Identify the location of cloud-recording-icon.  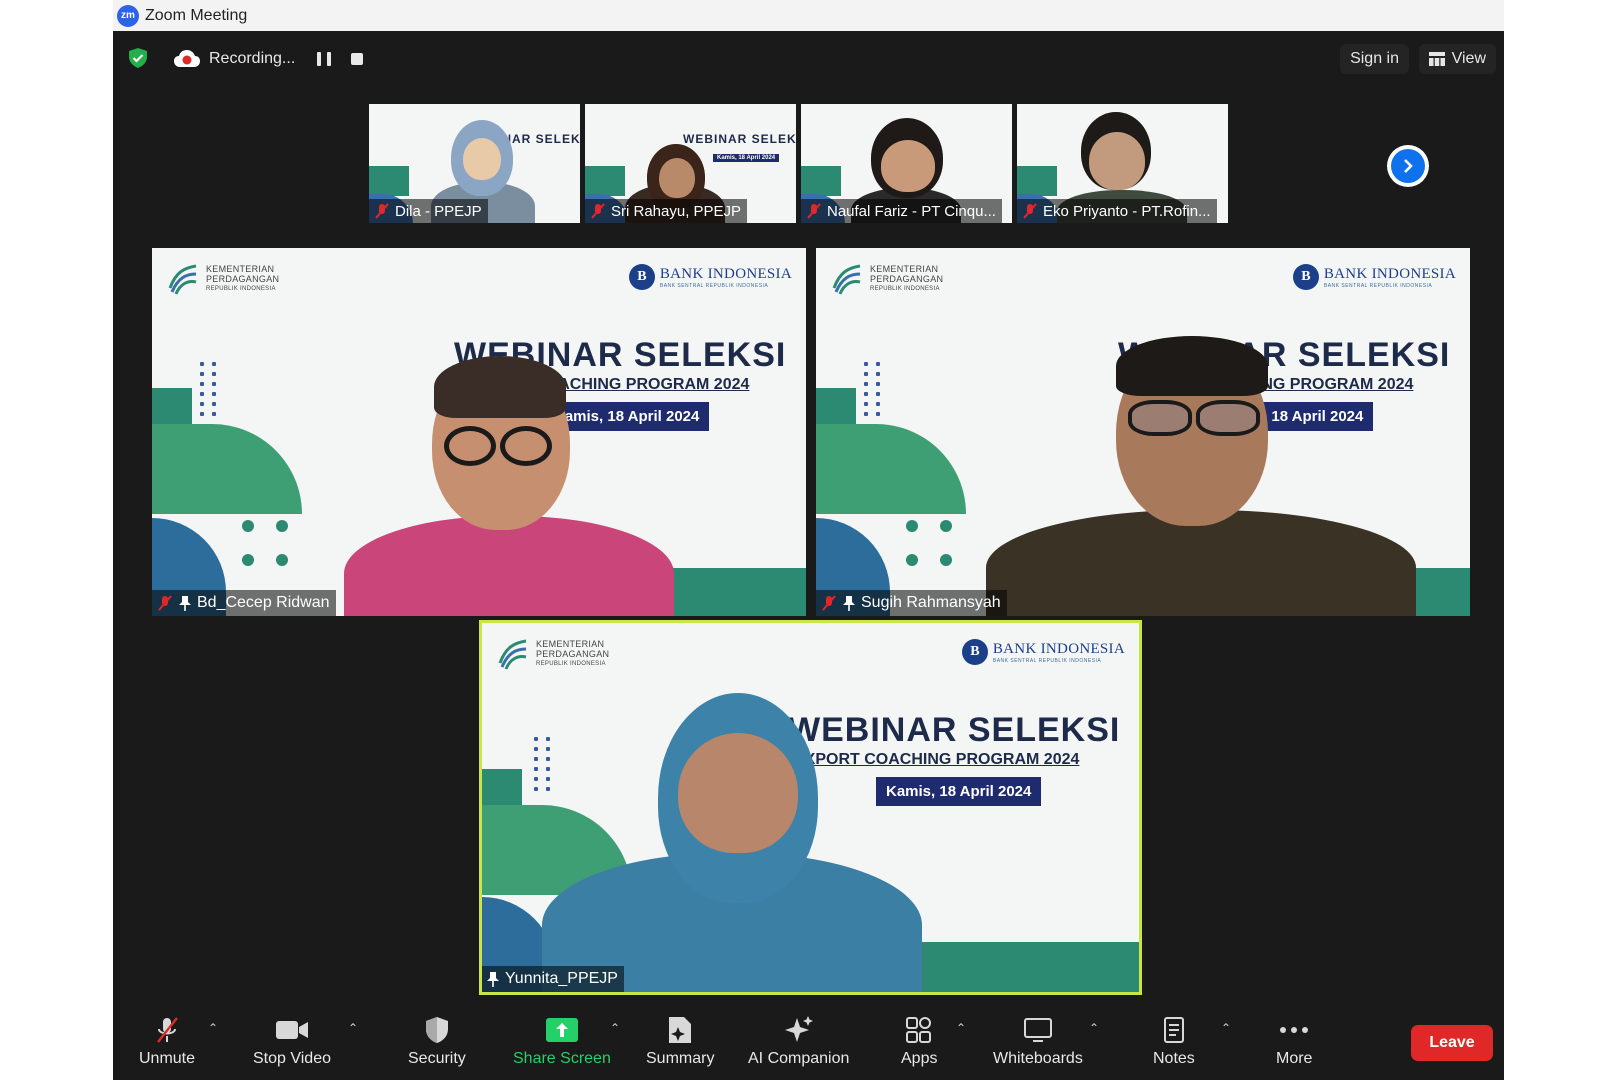
(187, 58).